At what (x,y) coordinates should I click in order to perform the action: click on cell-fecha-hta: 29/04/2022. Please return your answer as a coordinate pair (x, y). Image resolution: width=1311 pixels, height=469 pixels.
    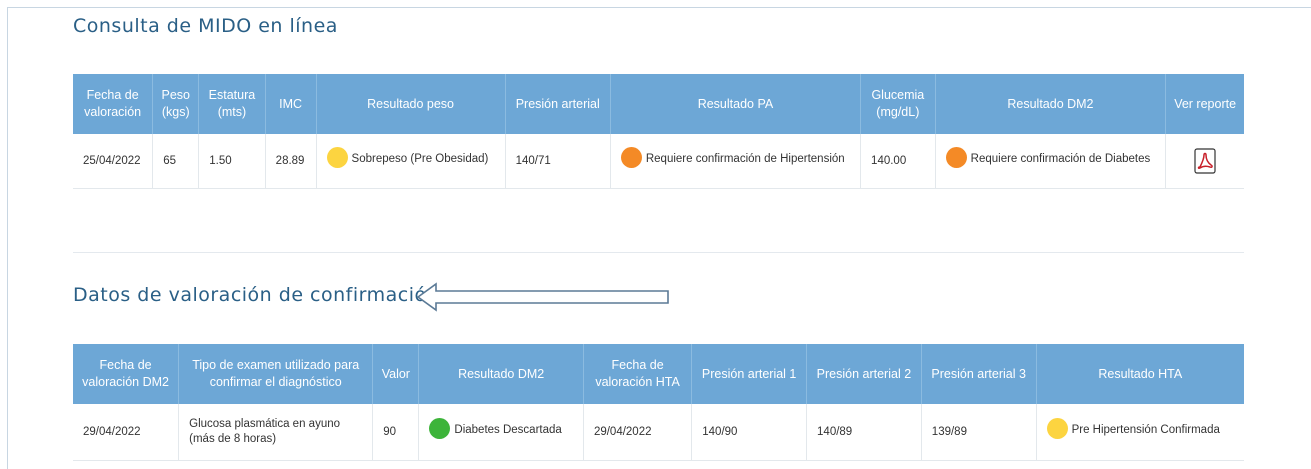
    Looking at the image, I should click on (638, 432).